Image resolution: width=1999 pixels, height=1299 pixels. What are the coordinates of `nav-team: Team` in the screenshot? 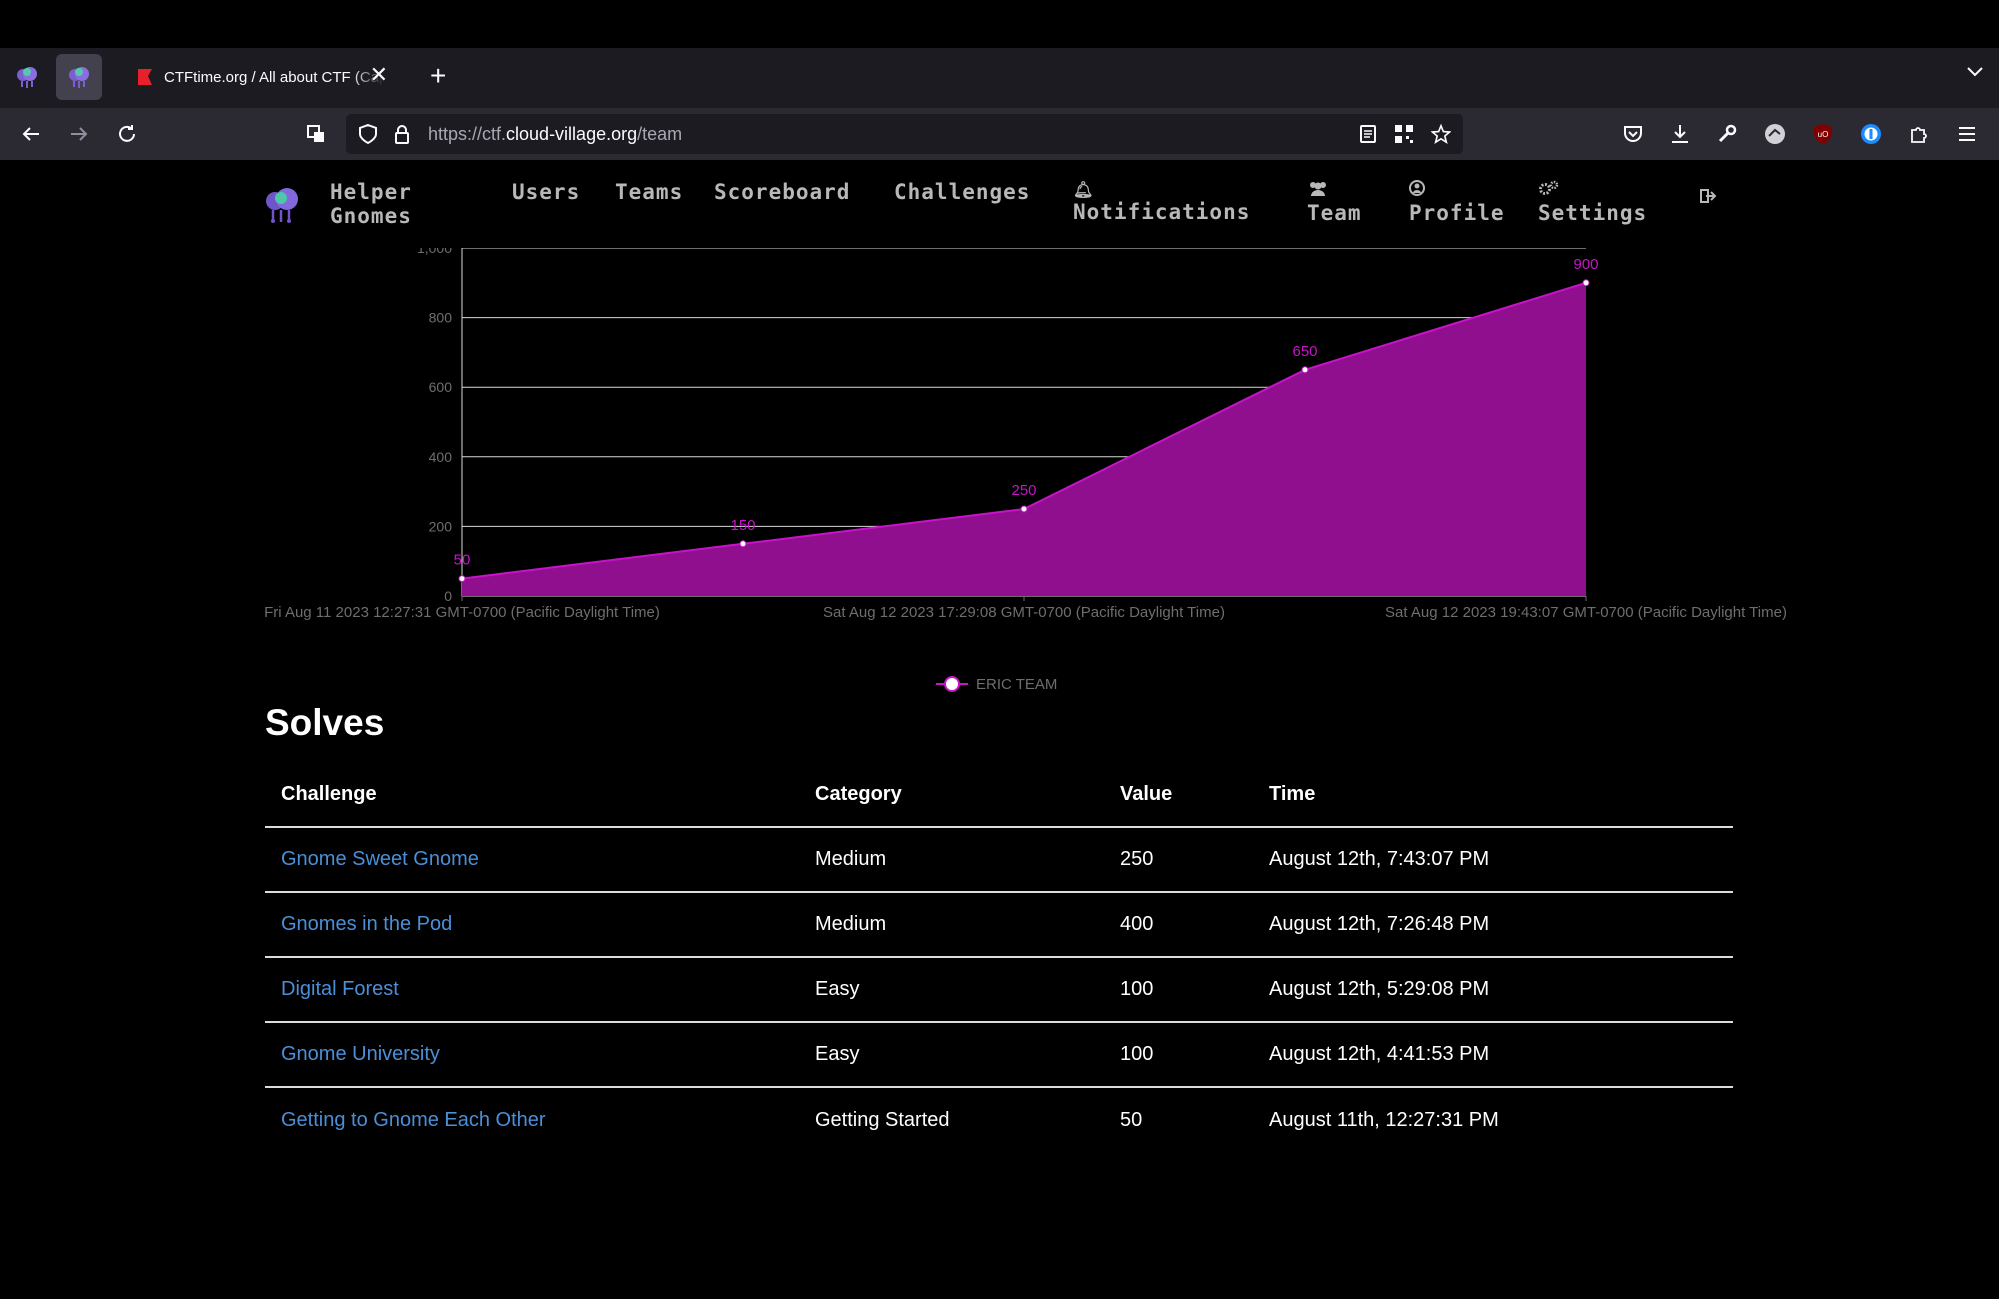 It's located at (1334, 202).